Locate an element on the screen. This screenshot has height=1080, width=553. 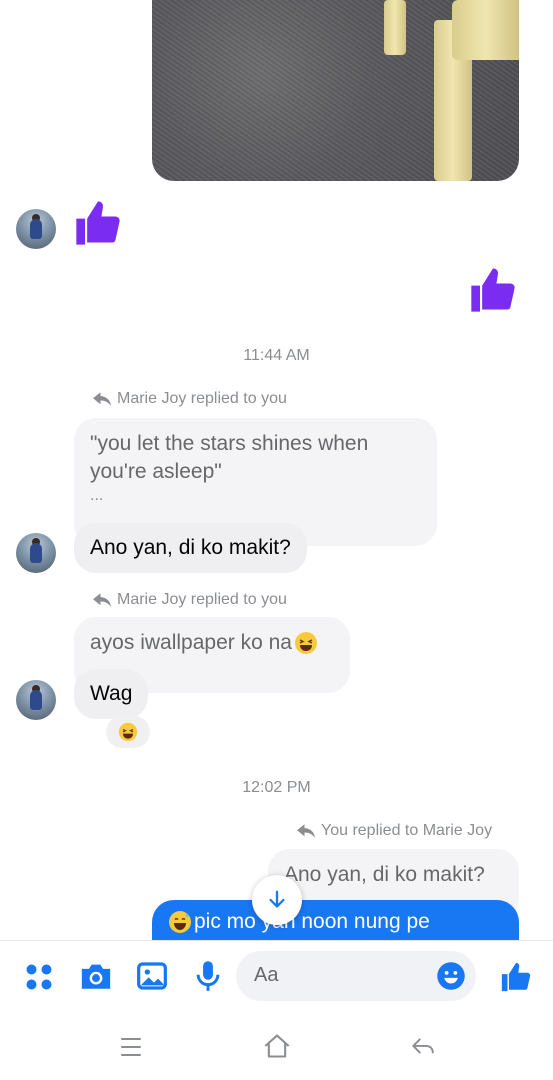
emoji-icon is located at coordinates (451, 976).